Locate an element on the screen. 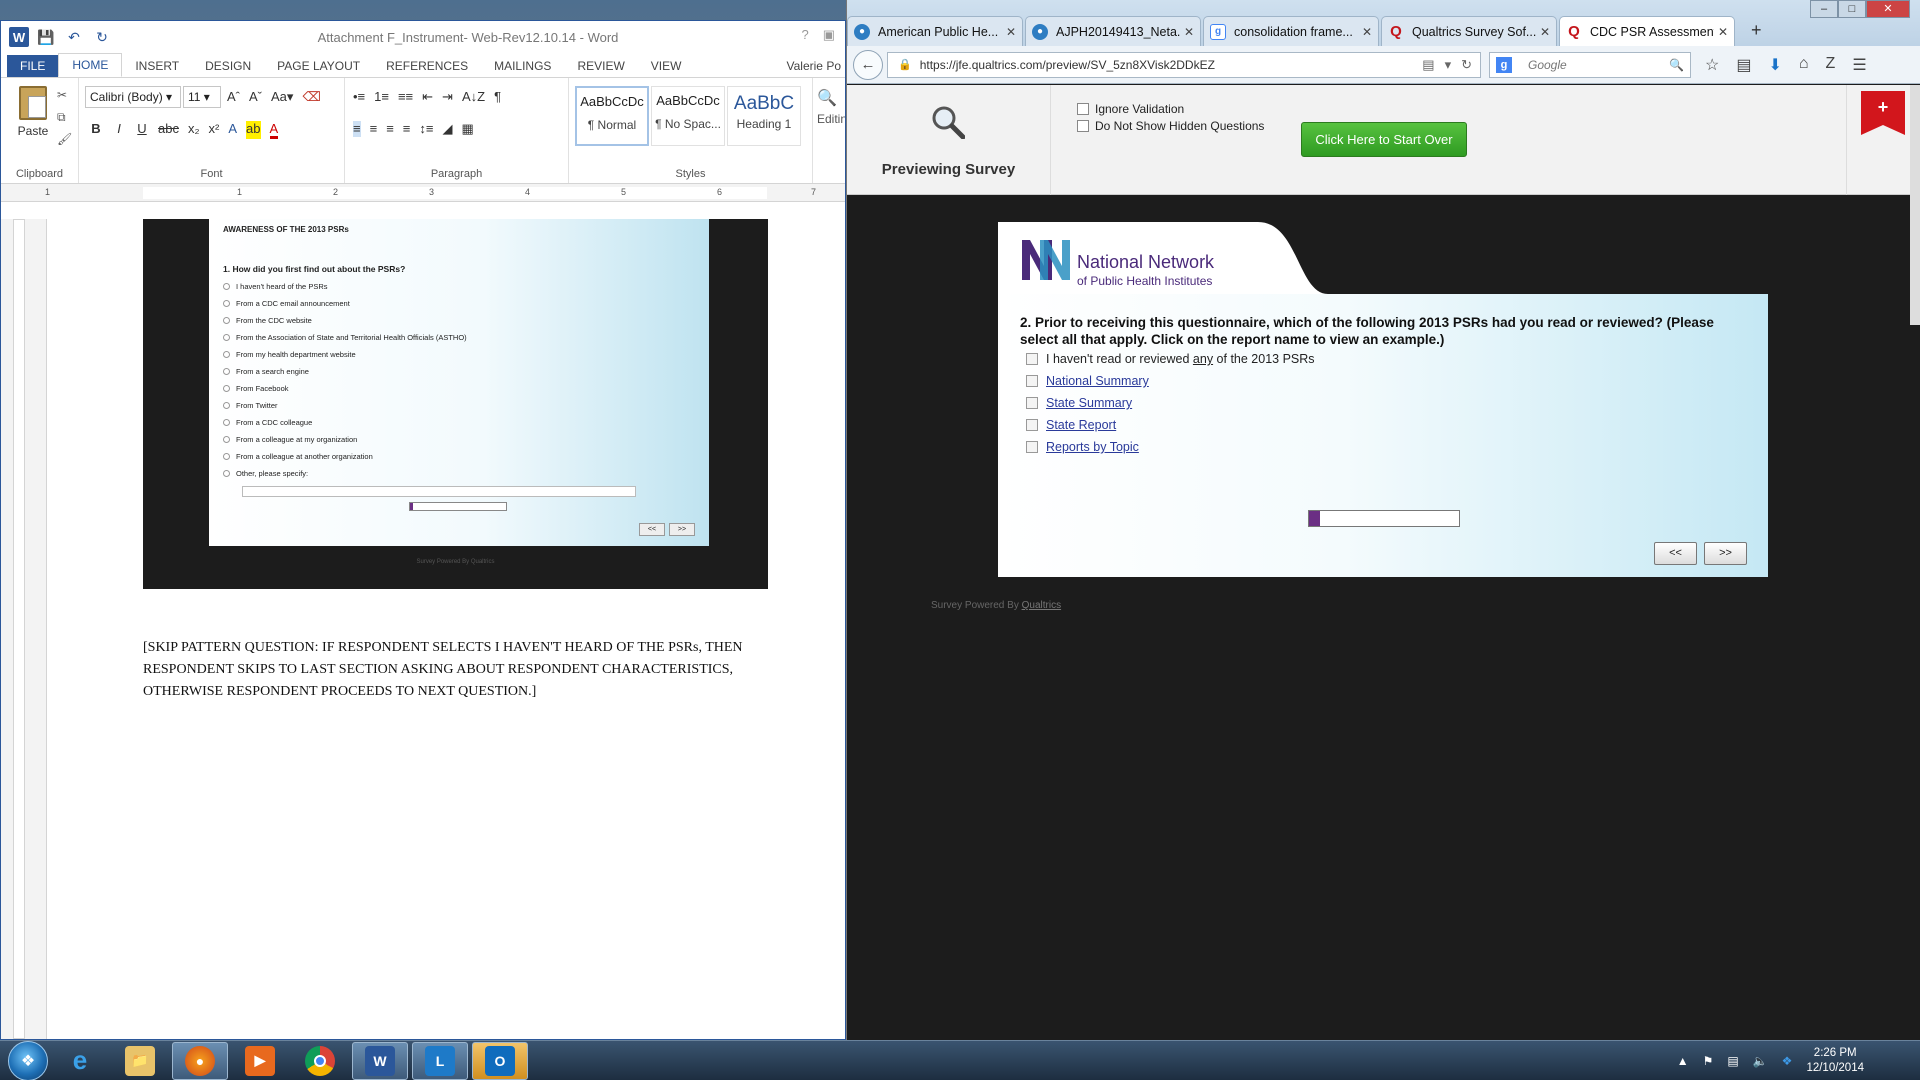 This screenshot has height=1080, width=1920. multilevel-list-icon: ≡≡ is located at coordinates (405, 97).